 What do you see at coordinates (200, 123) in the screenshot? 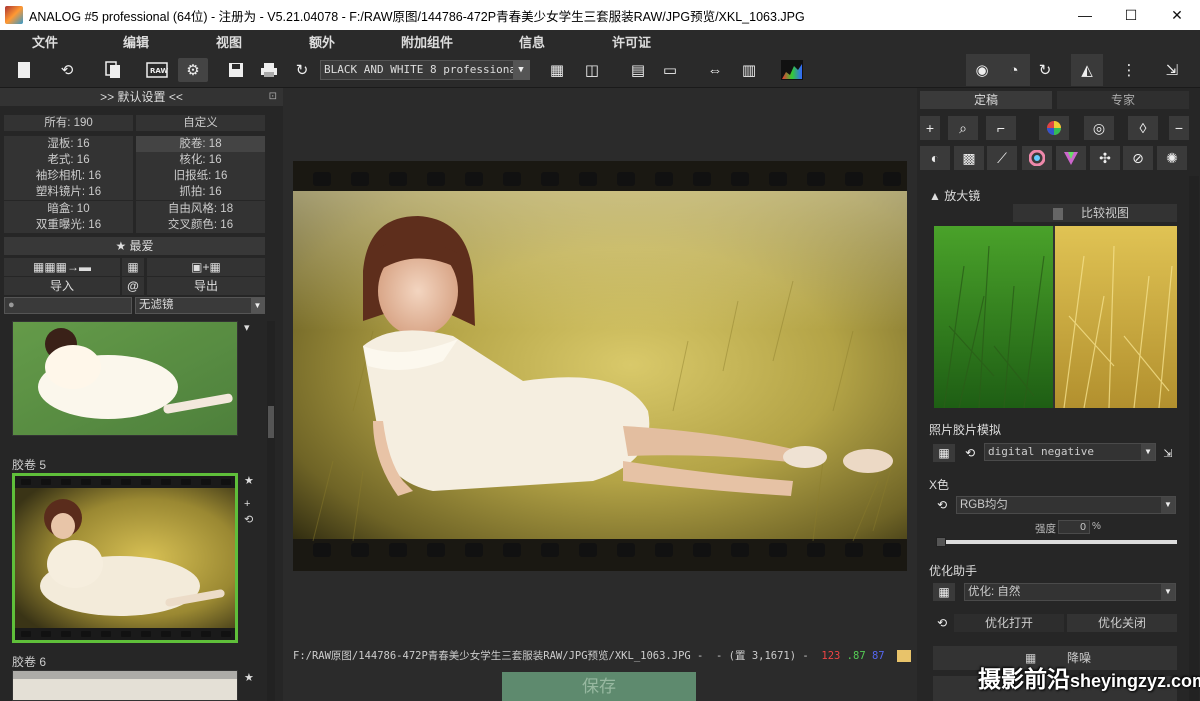
I see `category-custom: 自定义` at bounding box center [200, 123].